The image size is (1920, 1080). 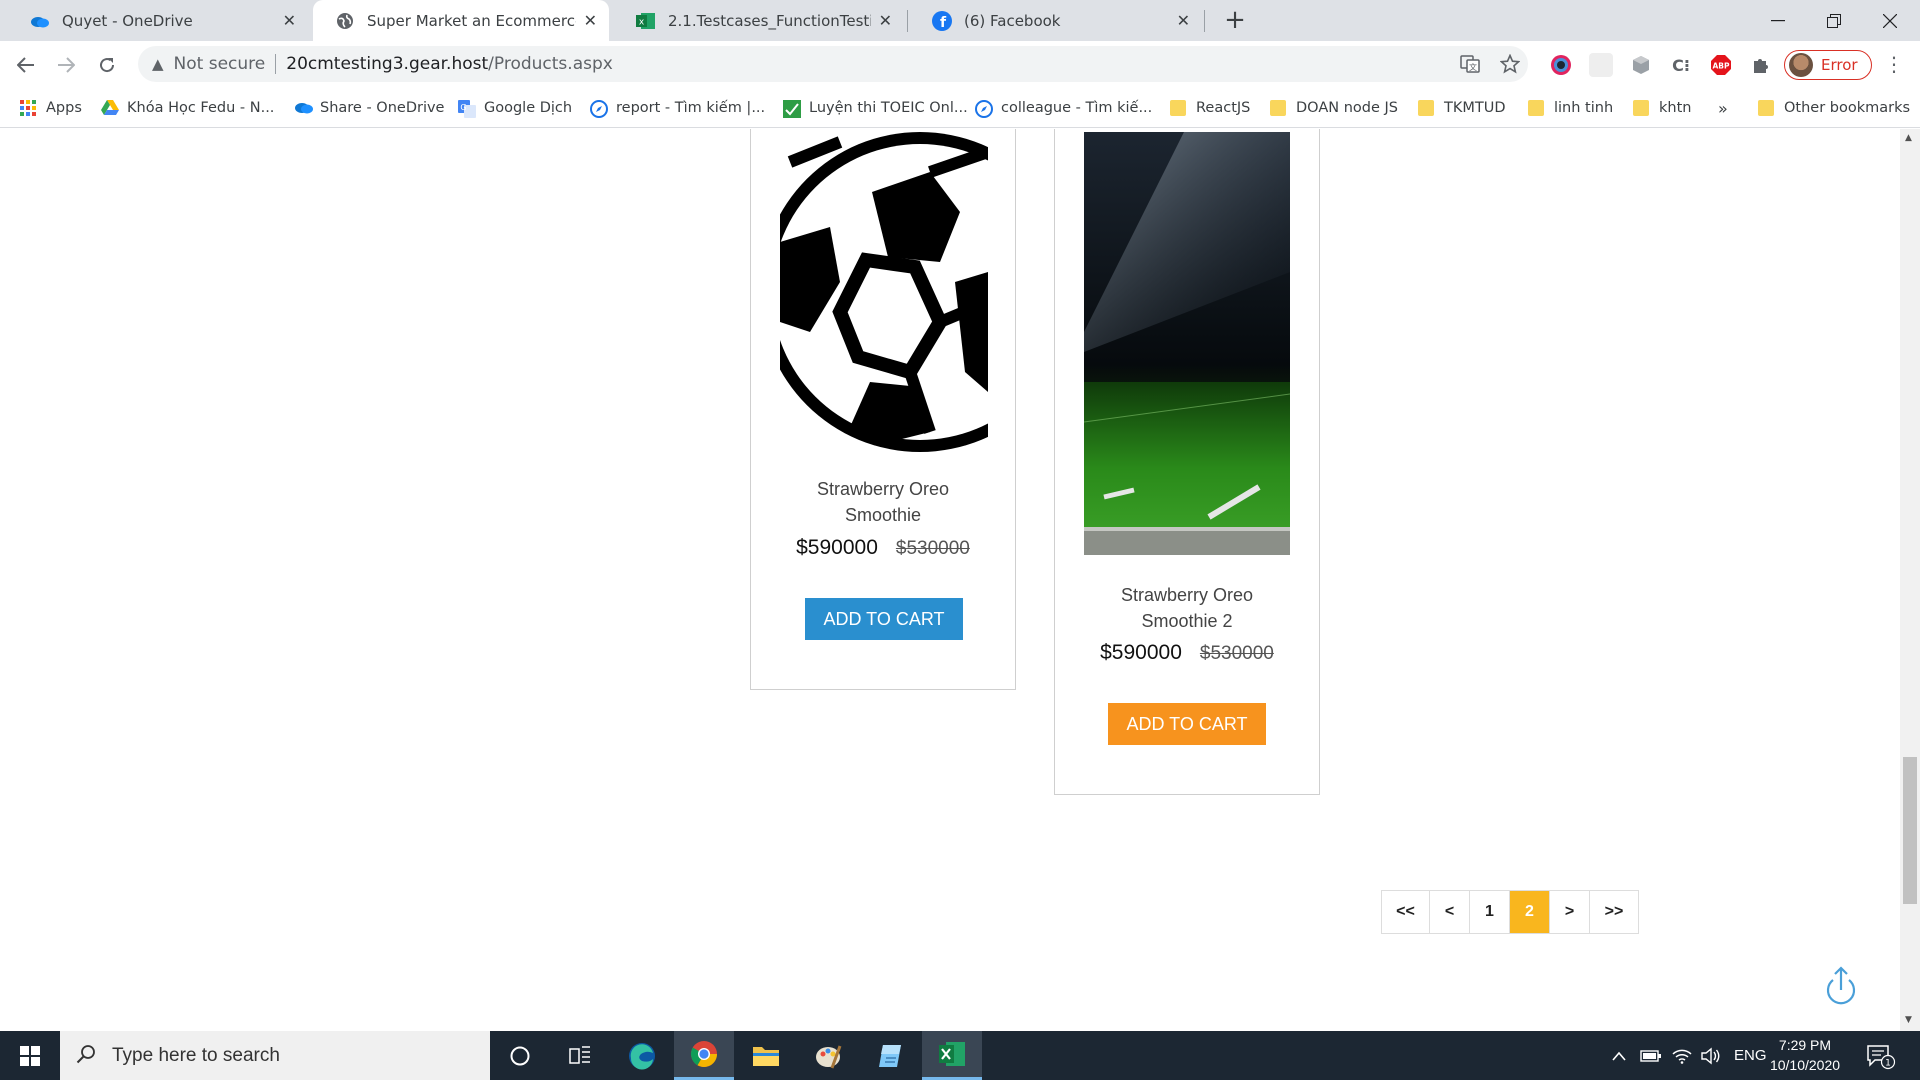 I want to click on soccer-ball-image, so click(x=884, y=297).